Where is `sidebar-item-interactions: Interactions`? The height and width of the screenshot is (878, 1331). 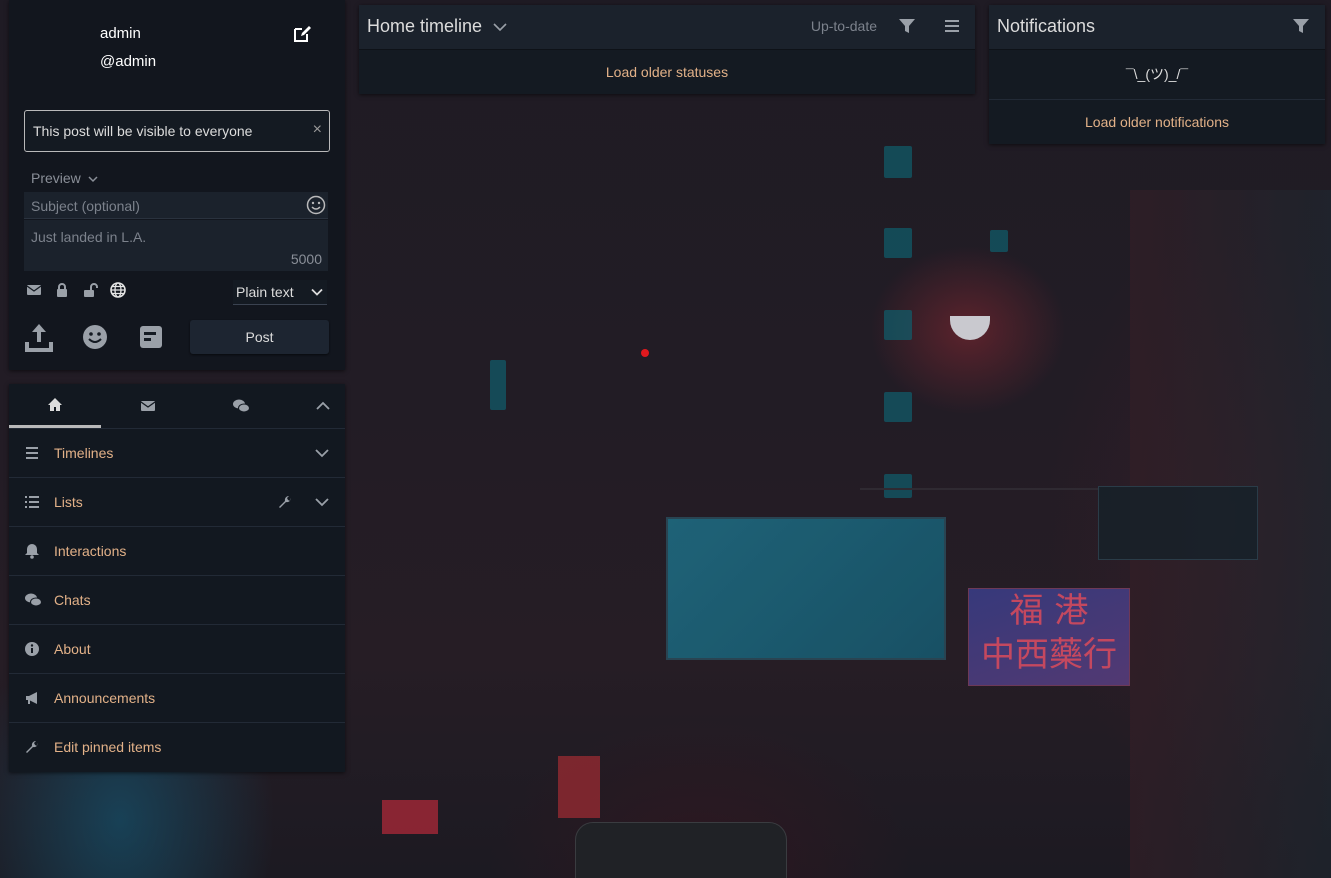
sidebar-item-interactions: Interactions is located at coordinates (177, 551).